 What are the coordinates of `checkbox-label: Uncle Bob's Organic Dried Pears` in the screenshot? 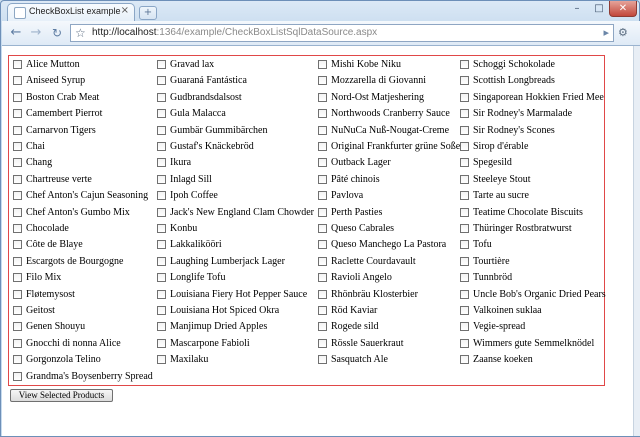 It's located at (539, 295).